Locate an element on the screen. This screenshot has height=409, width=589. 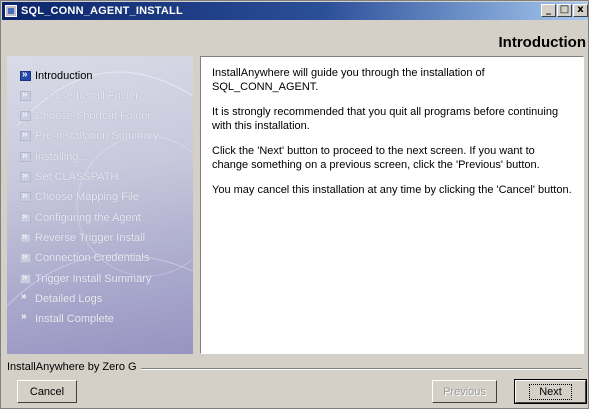
step-item: Install Complete is located at coordinates (67, 319).